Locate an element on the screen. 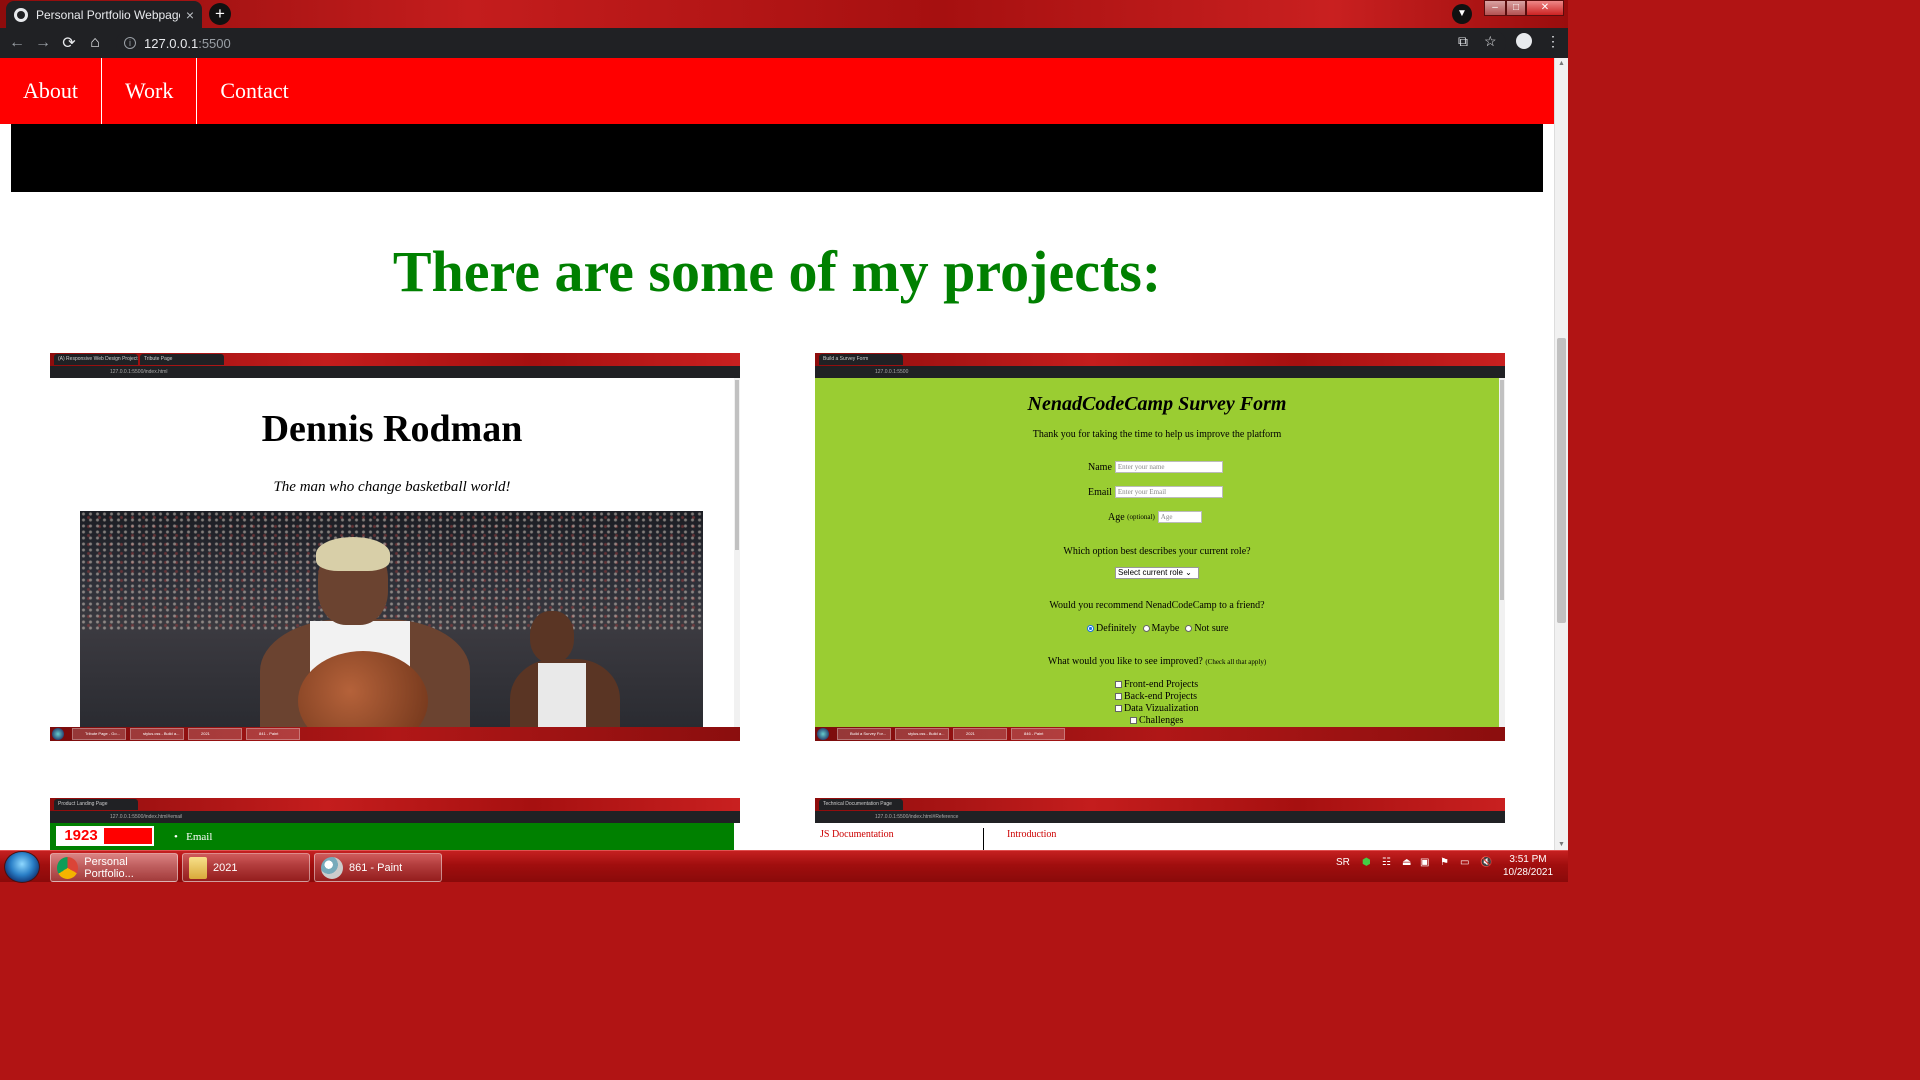 Image resolution: width=1920 pixels, height=1080 pixels. landing-header: 1923 • Email is located at coordinates (392, 836).